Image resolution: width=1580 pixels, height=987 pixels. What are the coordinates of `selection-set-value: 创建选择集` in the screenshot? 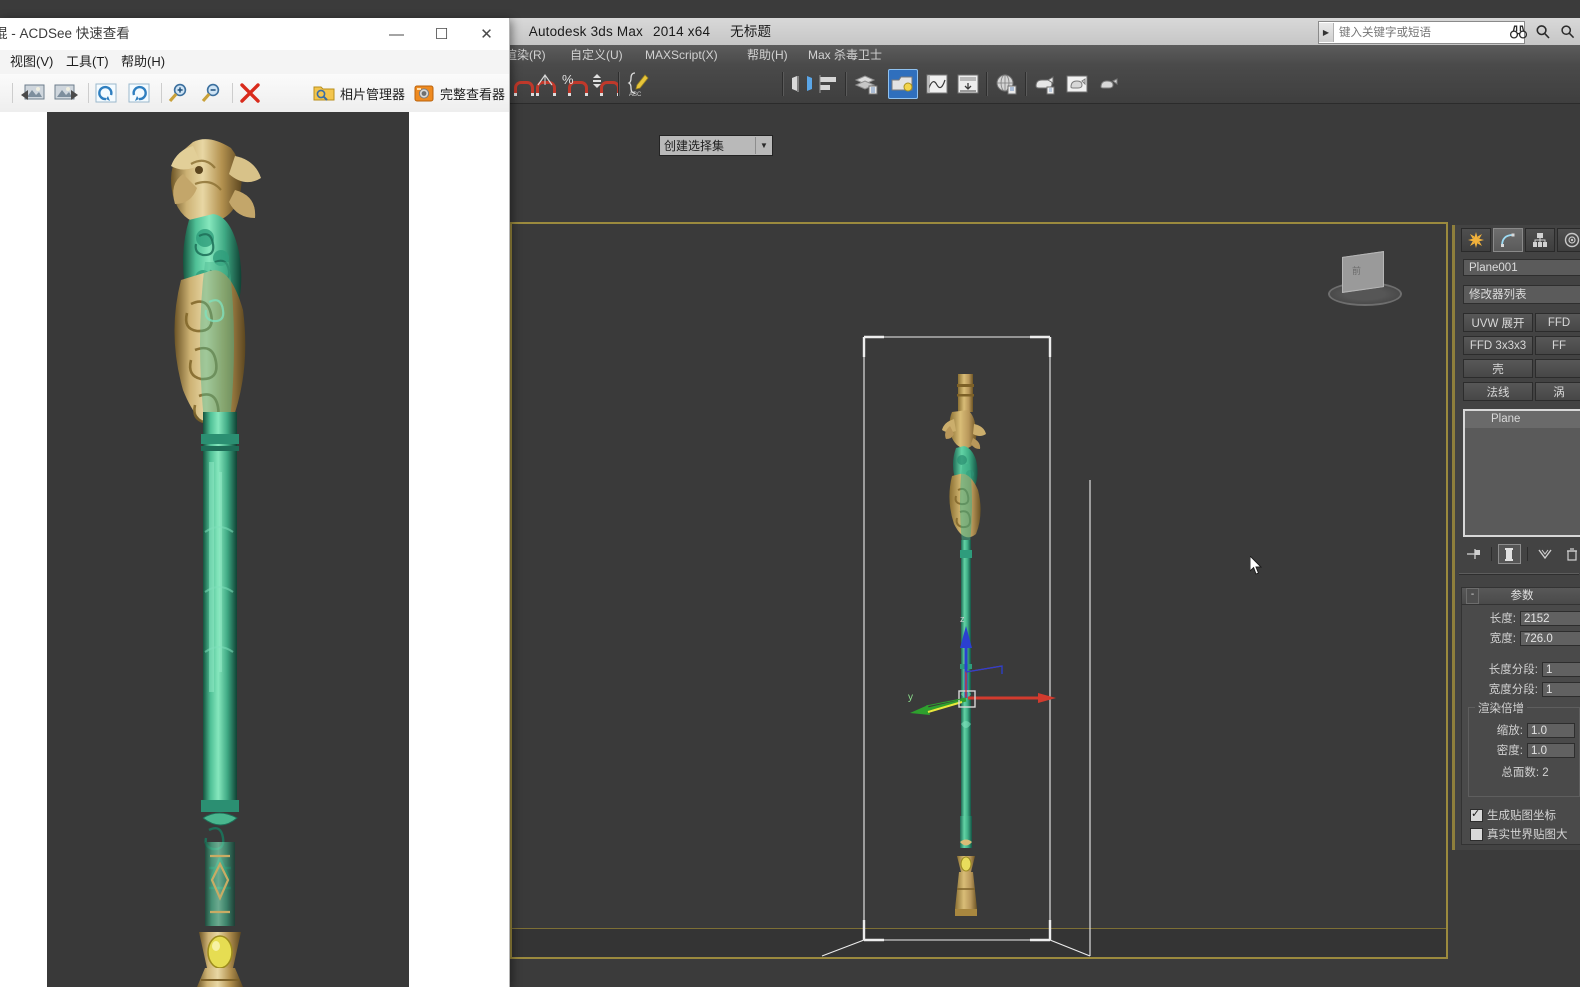 It's located at (694, 146).